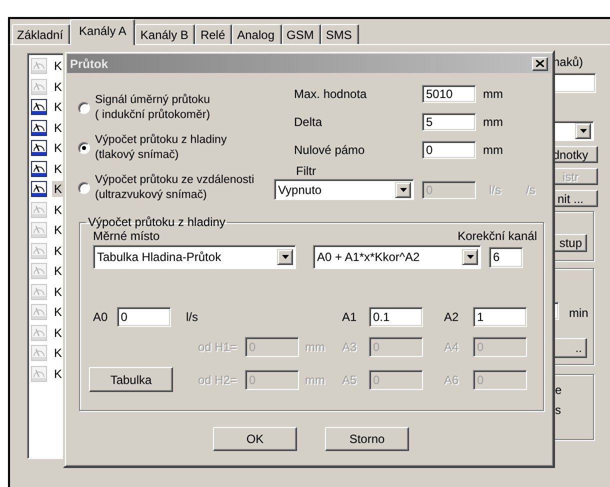  What do you see at coordinates (131, 379) in the screenshot?
I see `table-button: Tabulka` at bounding box center [131, 379].